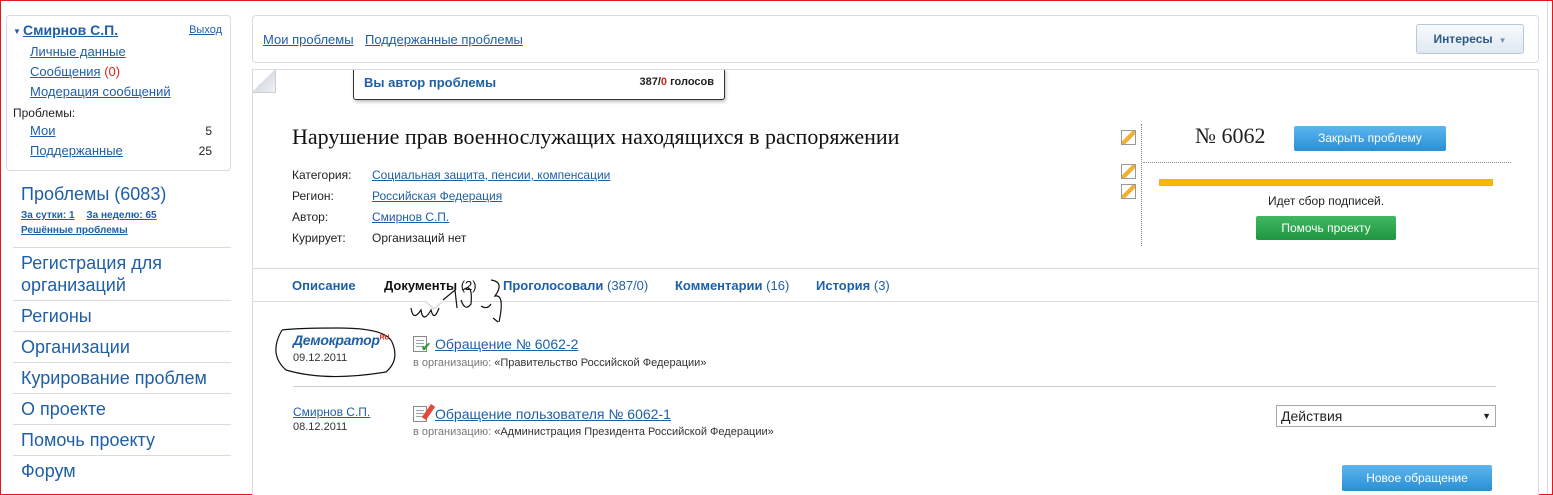  Describe the element at coordinates (1312, 416) in the screenshot. I see `actions-select-value: Действия` at that location.